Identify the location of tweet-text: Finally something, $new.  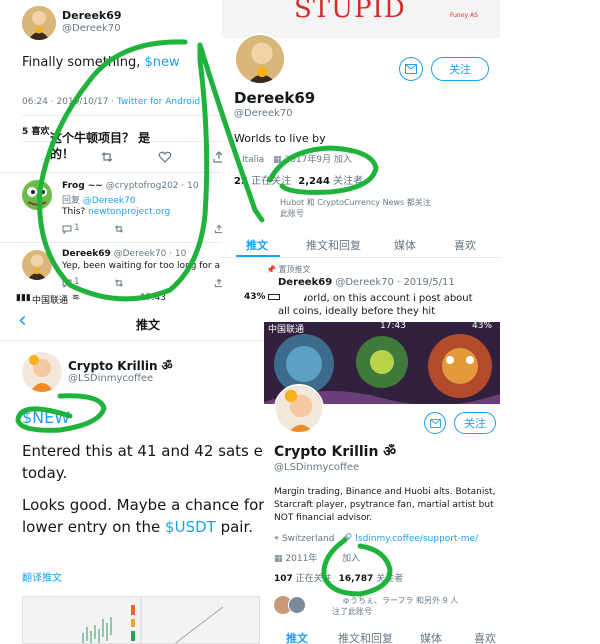
(101, 62).